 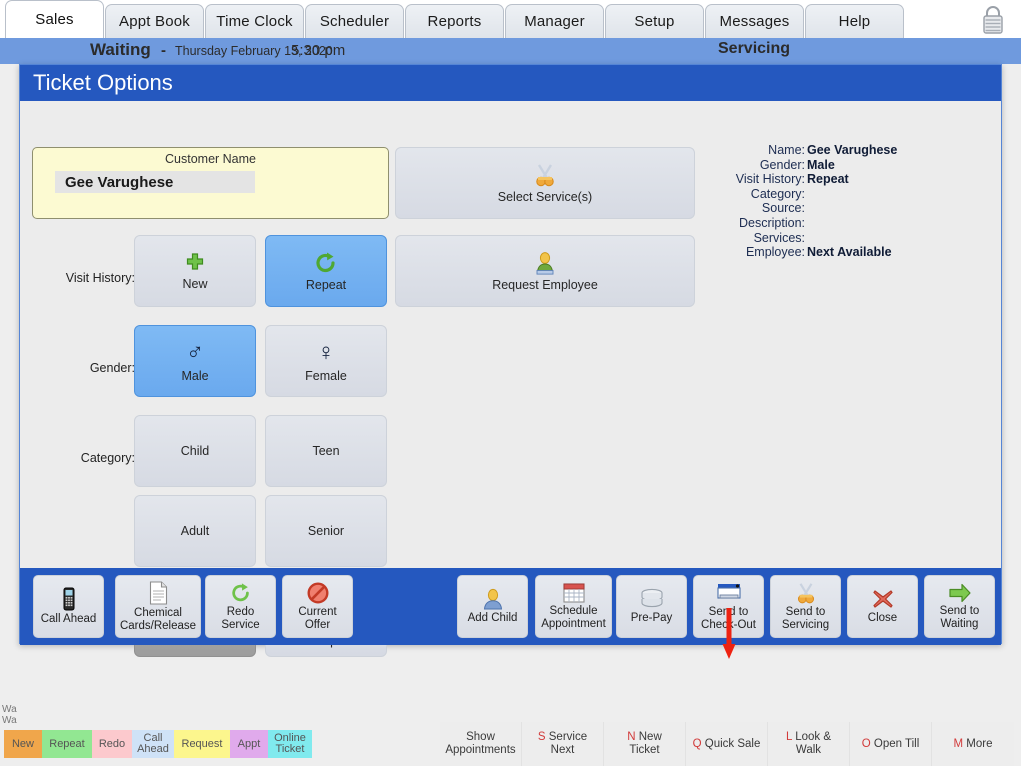 I want to click on info-key: Employee:, so click(x=775, y=252).